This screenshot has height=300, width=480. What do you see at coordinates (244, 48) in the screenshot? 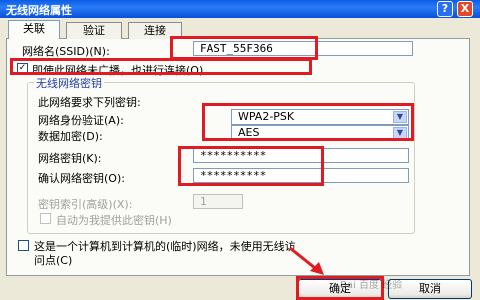
I see `highlight-ssid` at bounding box center [244, 48].